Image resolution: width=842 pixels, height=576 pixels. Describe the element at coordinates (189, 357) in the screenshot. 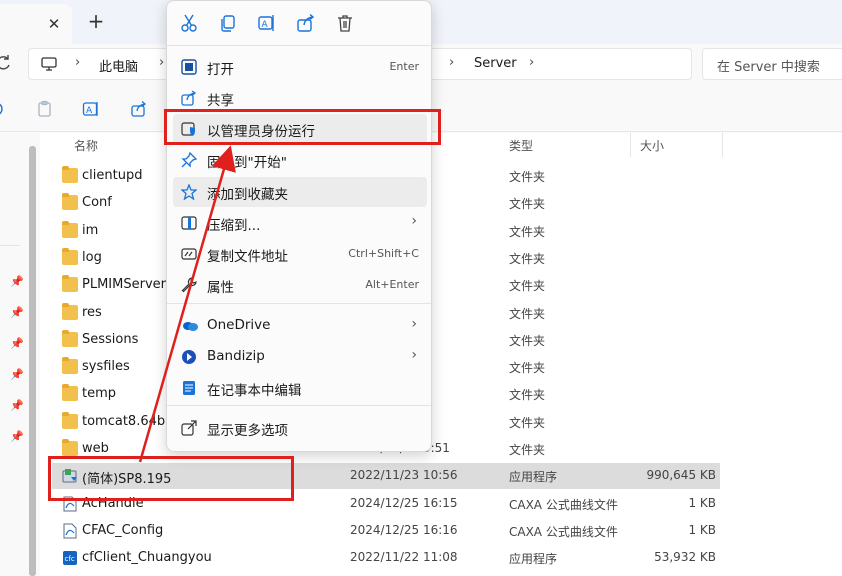

I see `bandizip-icon` at that location.